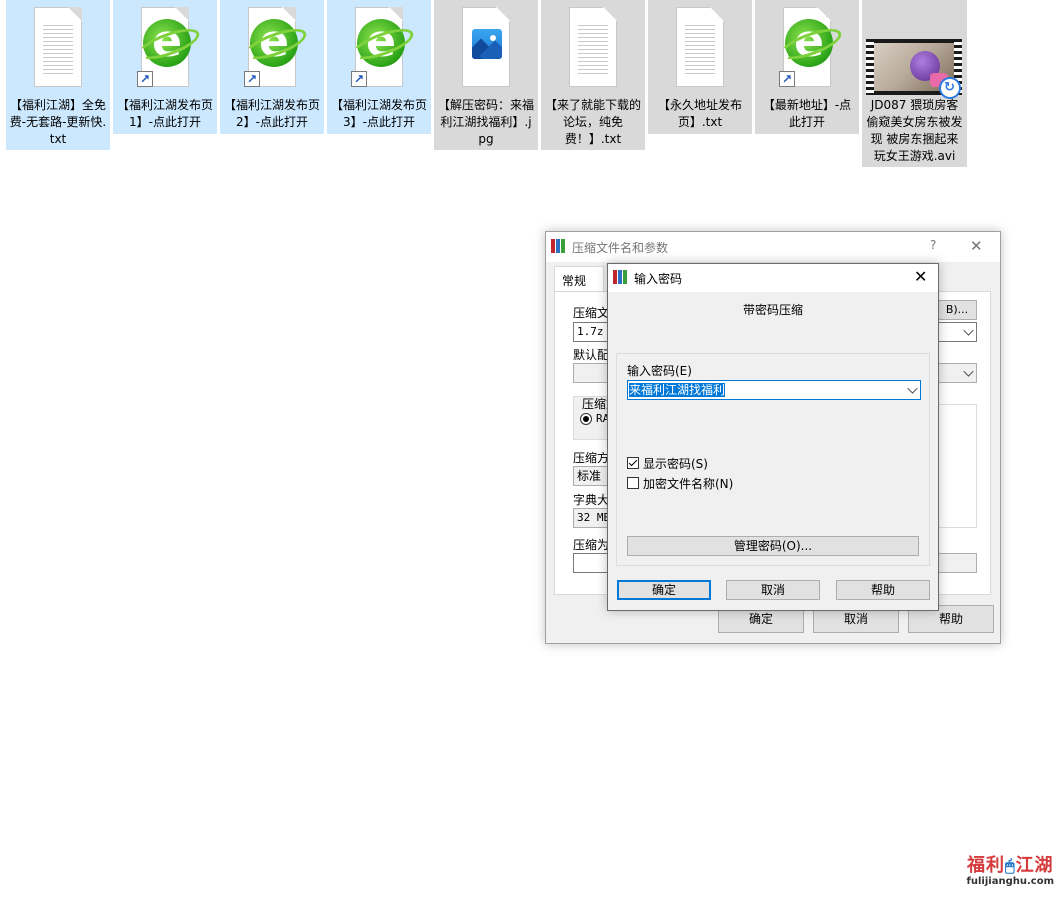 The image size is (1064, 898). Describe the element at coordinates (914, 130) in the screenshot. I see `file-name: JD087 猥琐房客偷窥美女房东被发现 被房东捆起来玩女王游戏.avi` at that location.